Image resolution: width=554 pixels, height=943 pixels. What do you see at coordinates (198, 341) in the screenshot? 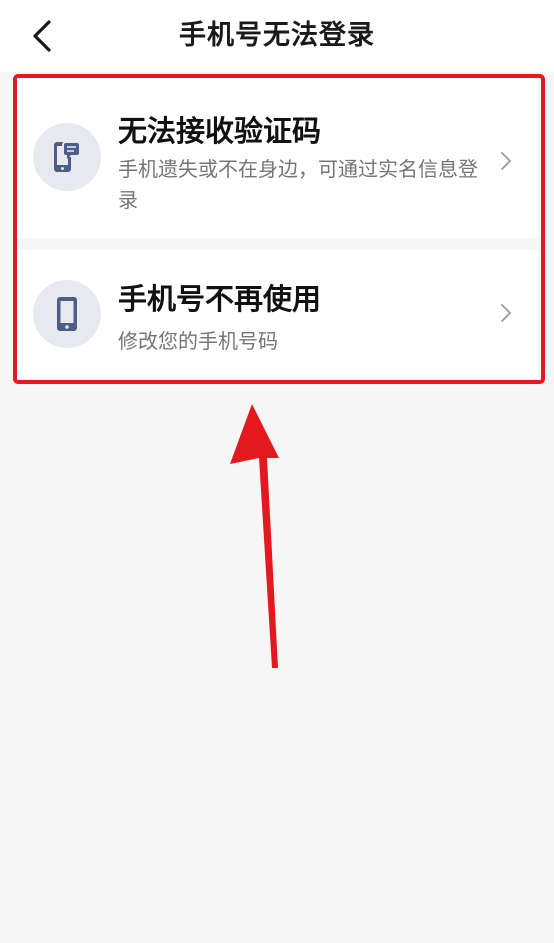
I see `option-description: 修改您的手机号码` at bounding box center [198, 341].